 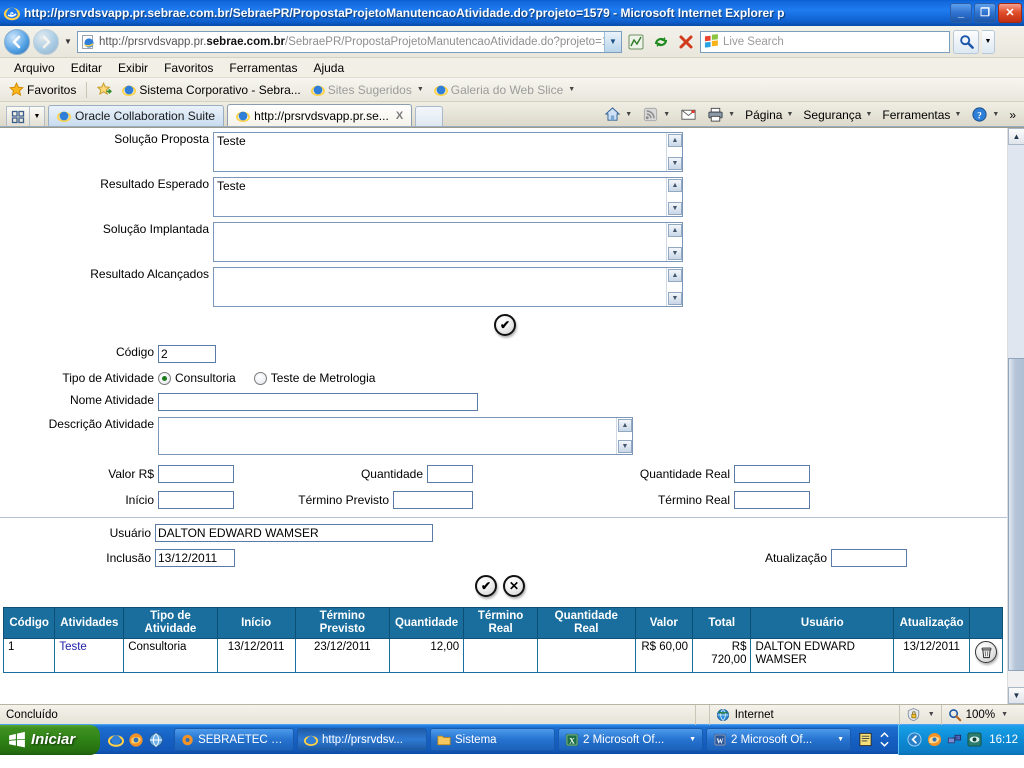 I want to click on cell-actions, so click(x=986, y=655).